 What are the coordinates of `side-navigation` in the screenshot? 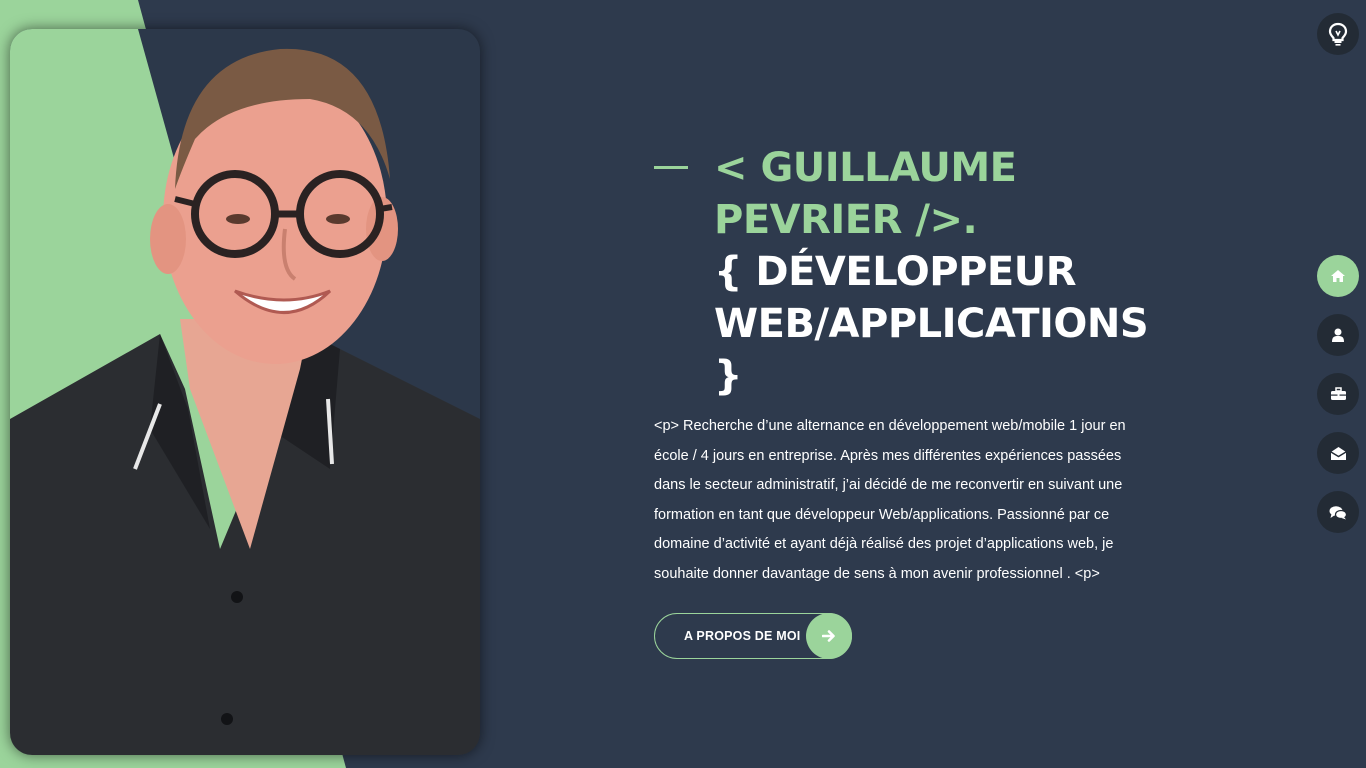 It's located at (1338, 402).